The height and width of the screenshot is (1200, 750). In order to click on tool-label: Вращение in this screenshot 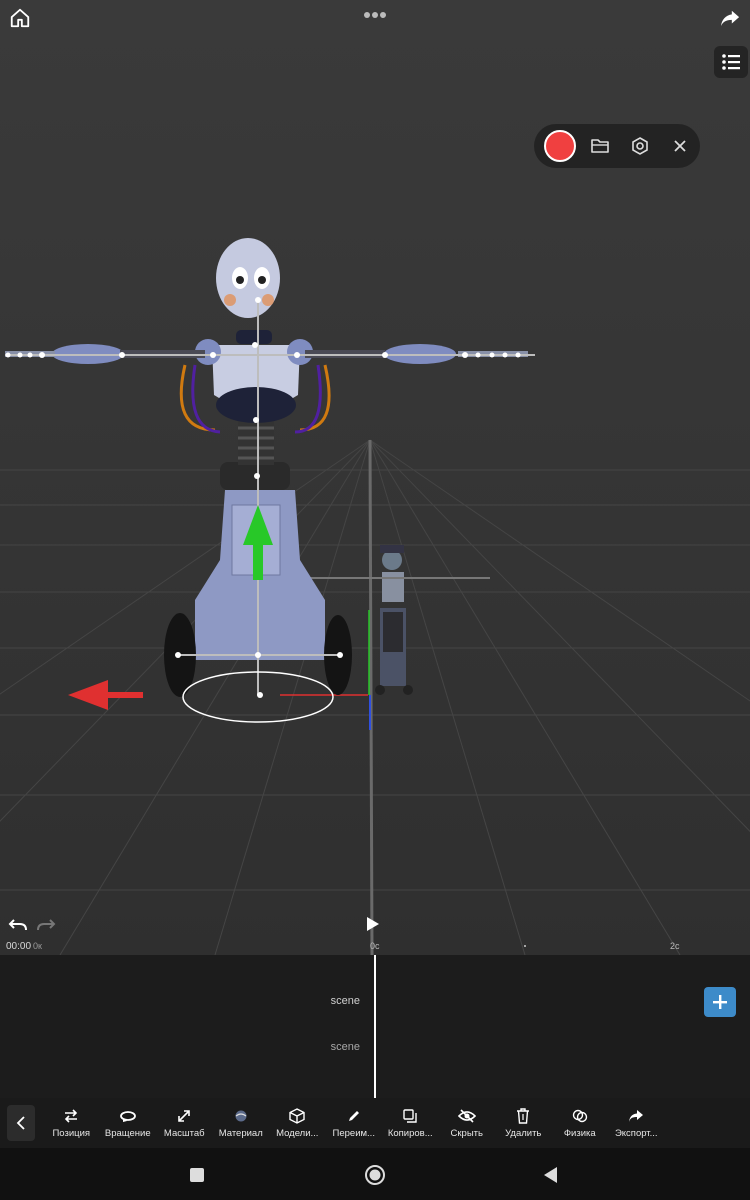, I will do `click(127, 1133)`.